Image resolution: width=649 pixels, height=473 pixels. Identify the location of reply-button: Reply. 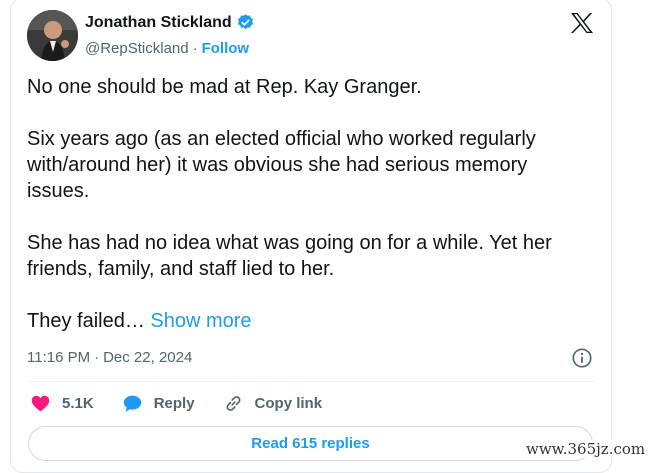
(158, 403).